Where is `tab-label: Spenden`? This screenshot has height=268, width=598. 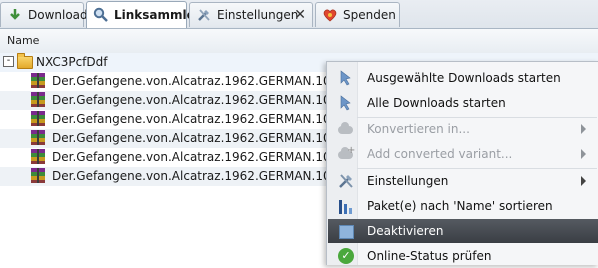
tab-label: Spenden is located at coordinates (369, 15).